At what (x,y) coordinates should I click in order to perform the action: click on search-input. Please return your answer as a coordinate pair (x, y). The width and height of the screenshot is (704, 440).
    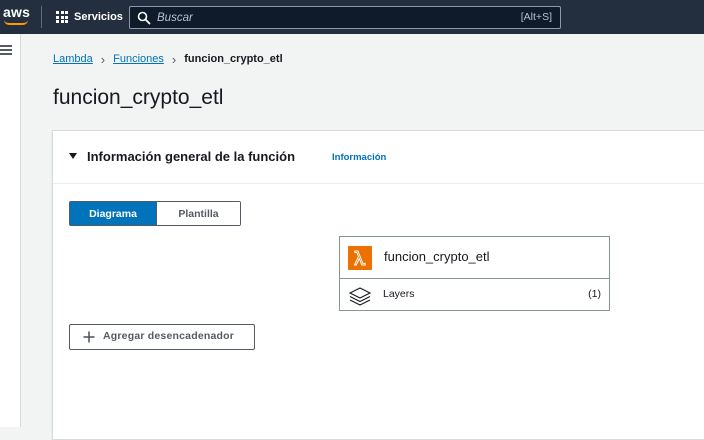
    Looking at the image, I should click on (327, 17).